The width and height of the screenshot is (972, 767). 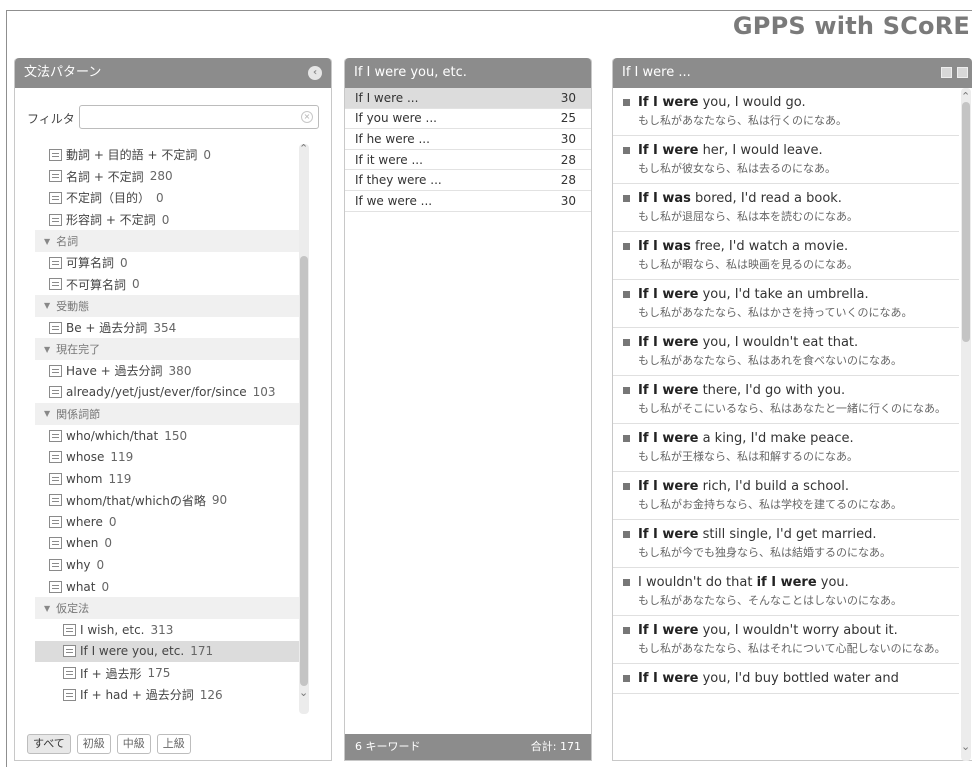 I want to click on scroll-up-icon: ⌃, so click(x=303, y=148).